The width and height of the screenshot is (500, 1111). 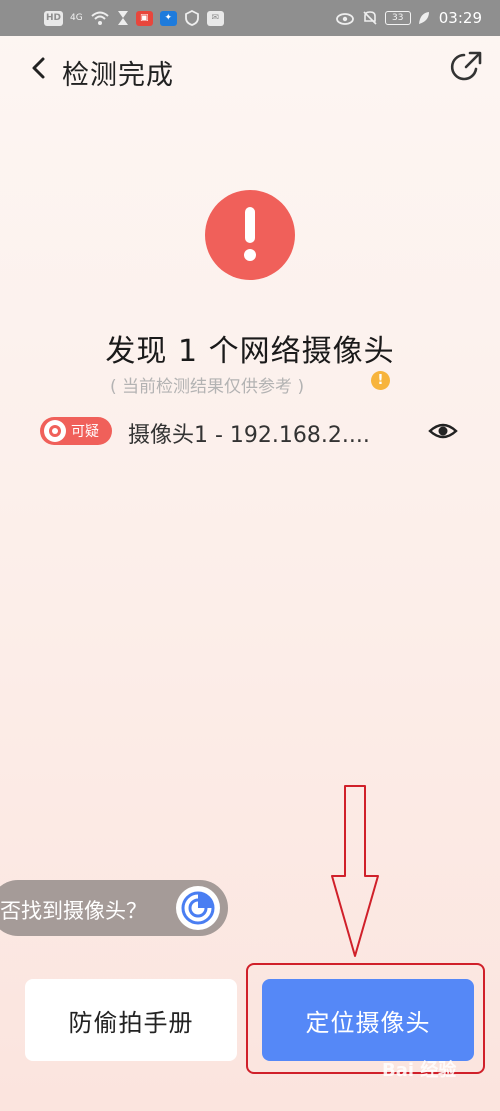 What do you see at coordinates (100, 18) in the screenshot?
I see `wifi-icon` at bounding box center [100, 18].